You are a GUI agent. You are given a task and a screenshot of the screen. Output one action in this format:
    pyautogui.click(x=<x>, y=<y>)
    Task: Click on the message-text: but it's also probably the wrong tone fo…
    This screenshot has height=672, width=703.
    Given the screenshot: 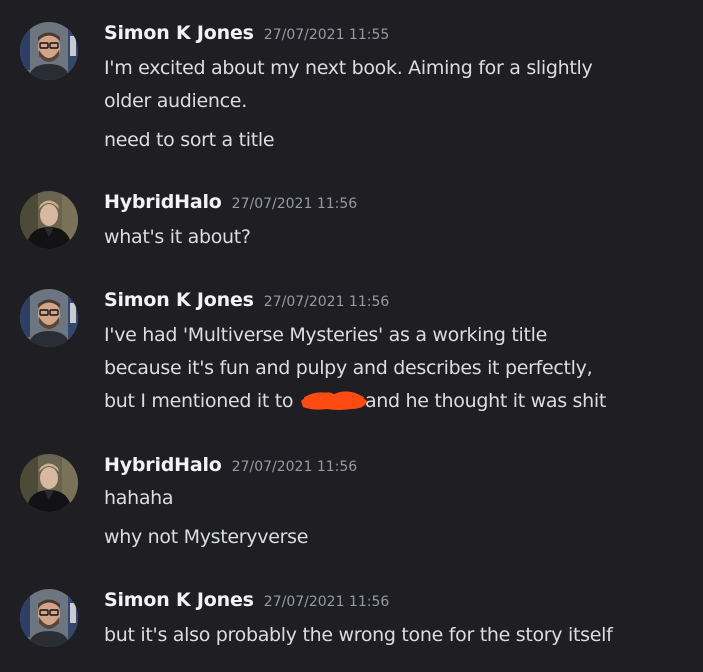 What is the action you would take?
    pyautogui.click(x=358, y=635)
    